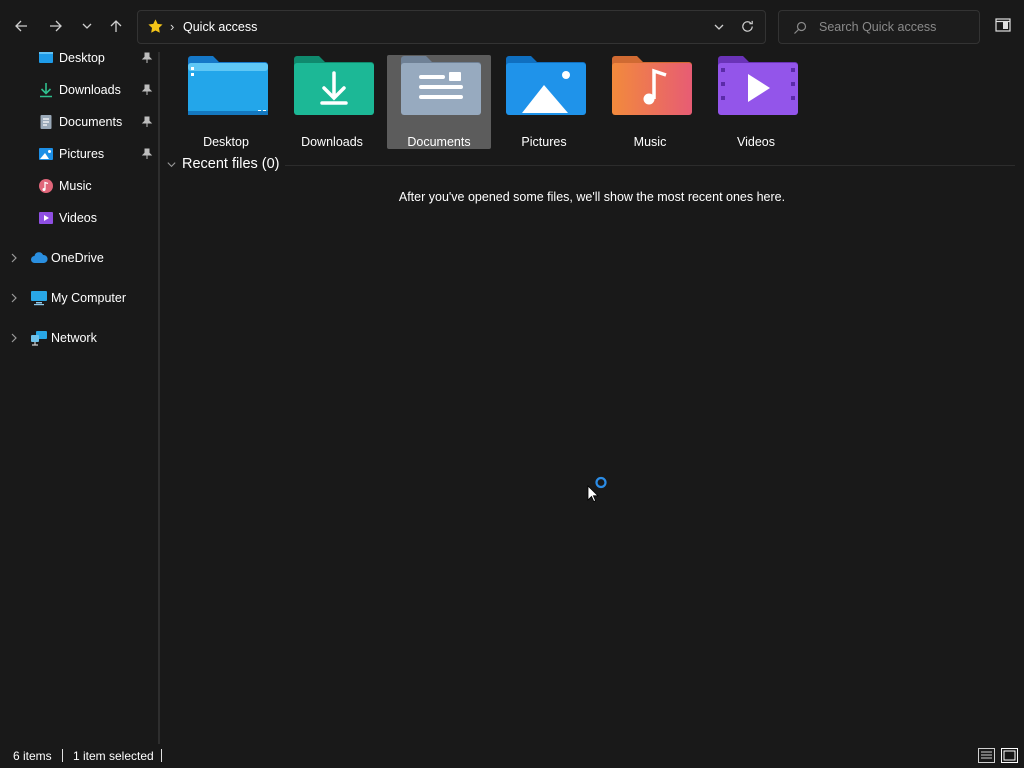  I want to click on up-button, so click(116, 26).